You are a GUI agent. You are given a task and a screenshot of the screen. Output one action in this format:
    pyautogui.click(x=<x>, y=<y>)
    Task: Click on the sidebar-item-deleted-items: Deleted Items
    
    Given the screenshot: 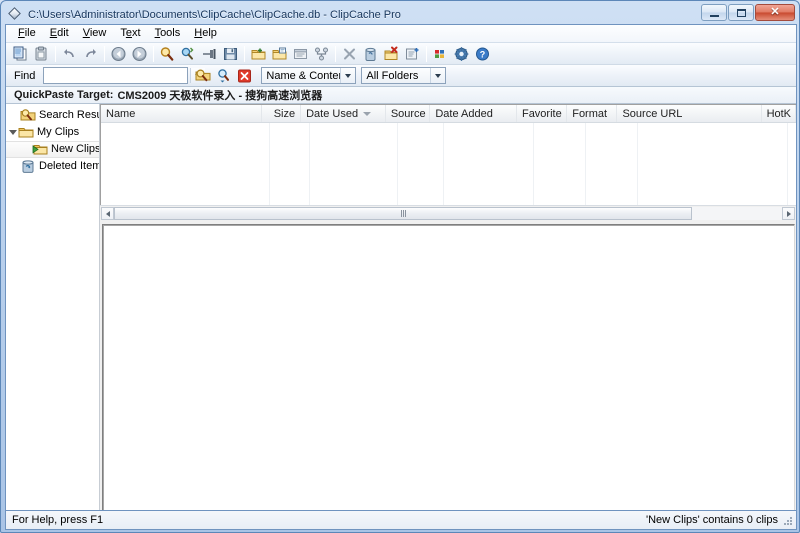 What is the action you would take?
    pyautogui.click(x=52, y=166)
    